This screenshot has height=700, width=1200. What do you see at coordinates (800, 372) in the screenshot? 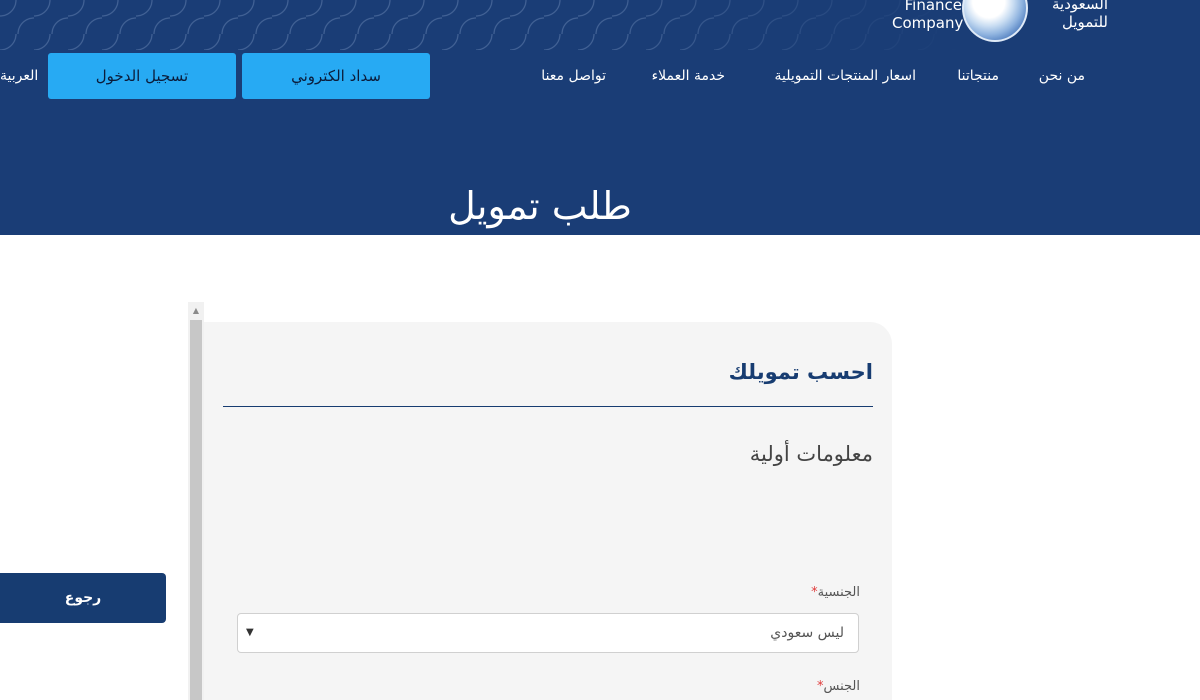
I see `card-title: احسب تمويلك` at bounding box center [800, 372].